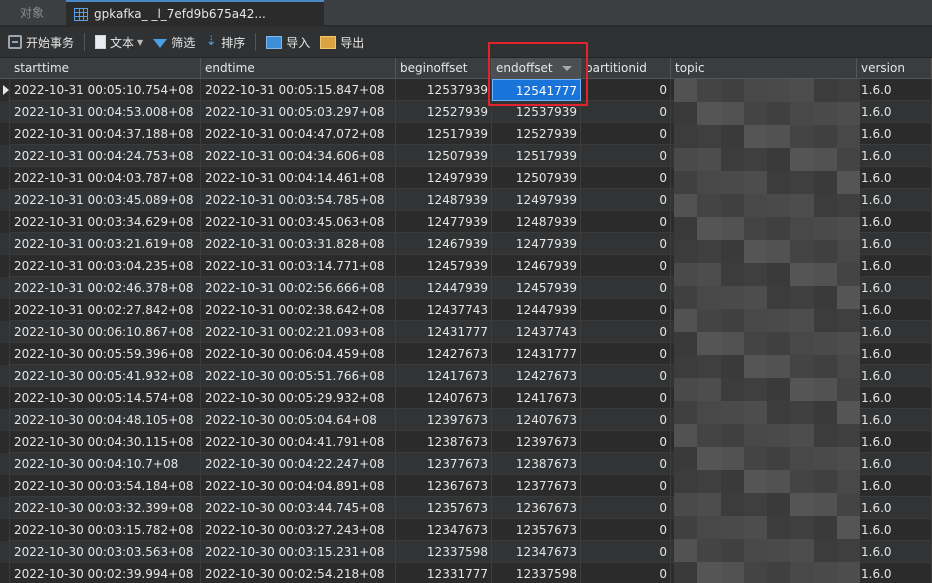 The image size is (932, 583). Describe the element at coordinates (105, 420) in the screenshot. I see `starttime-cell: 2022-10-30 00:04:48.105+08` at that location.